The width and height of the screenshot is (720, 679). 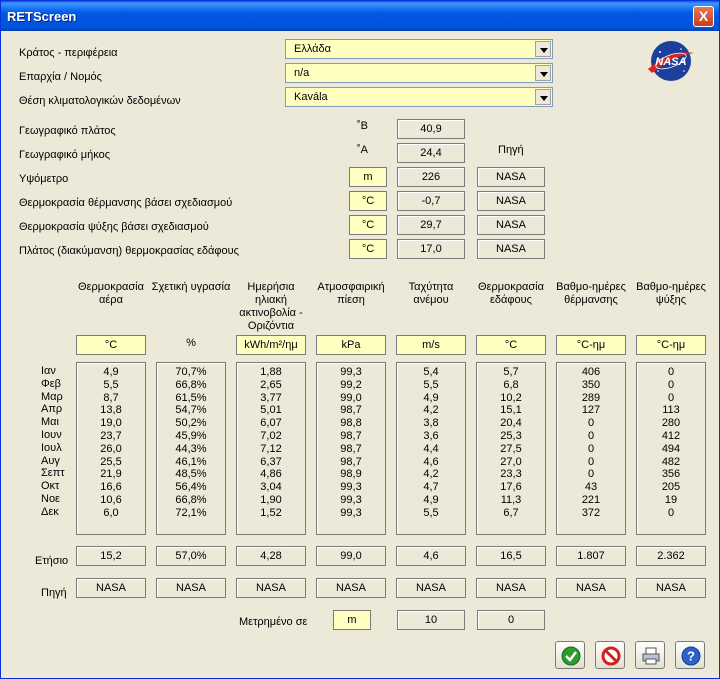 I want to click on latitude-label: Γεωγραφικό πλάτος, so click(x=67, y=131).